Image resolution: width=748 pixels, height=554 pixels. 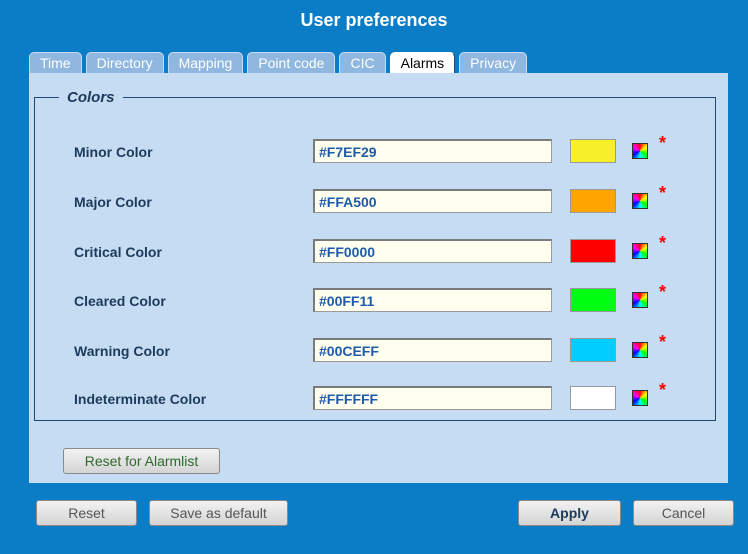 I want to click on tab-alarms: Alarms, so click(x=422, y=63).